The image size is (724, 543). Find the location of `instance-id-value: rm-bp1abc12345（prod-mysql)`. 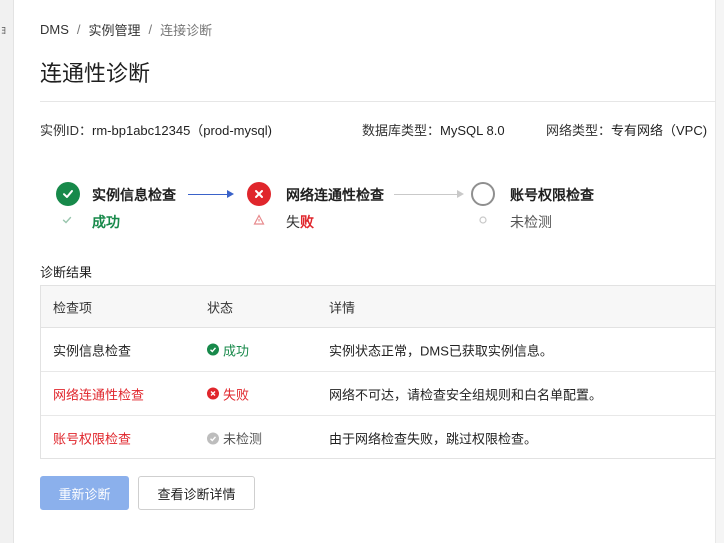

instance-id-value: rm-bp1abc12345（prod-mysql) is located at coordinates (182, 130).